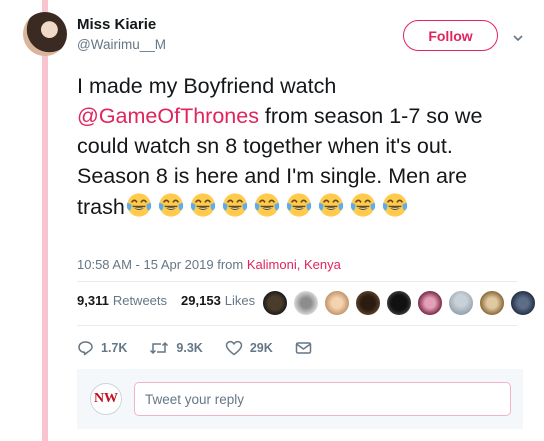 Image resolution: width=544 pixels, height=441 pixels. I want to click on retweet-icon, so click(159, 348).